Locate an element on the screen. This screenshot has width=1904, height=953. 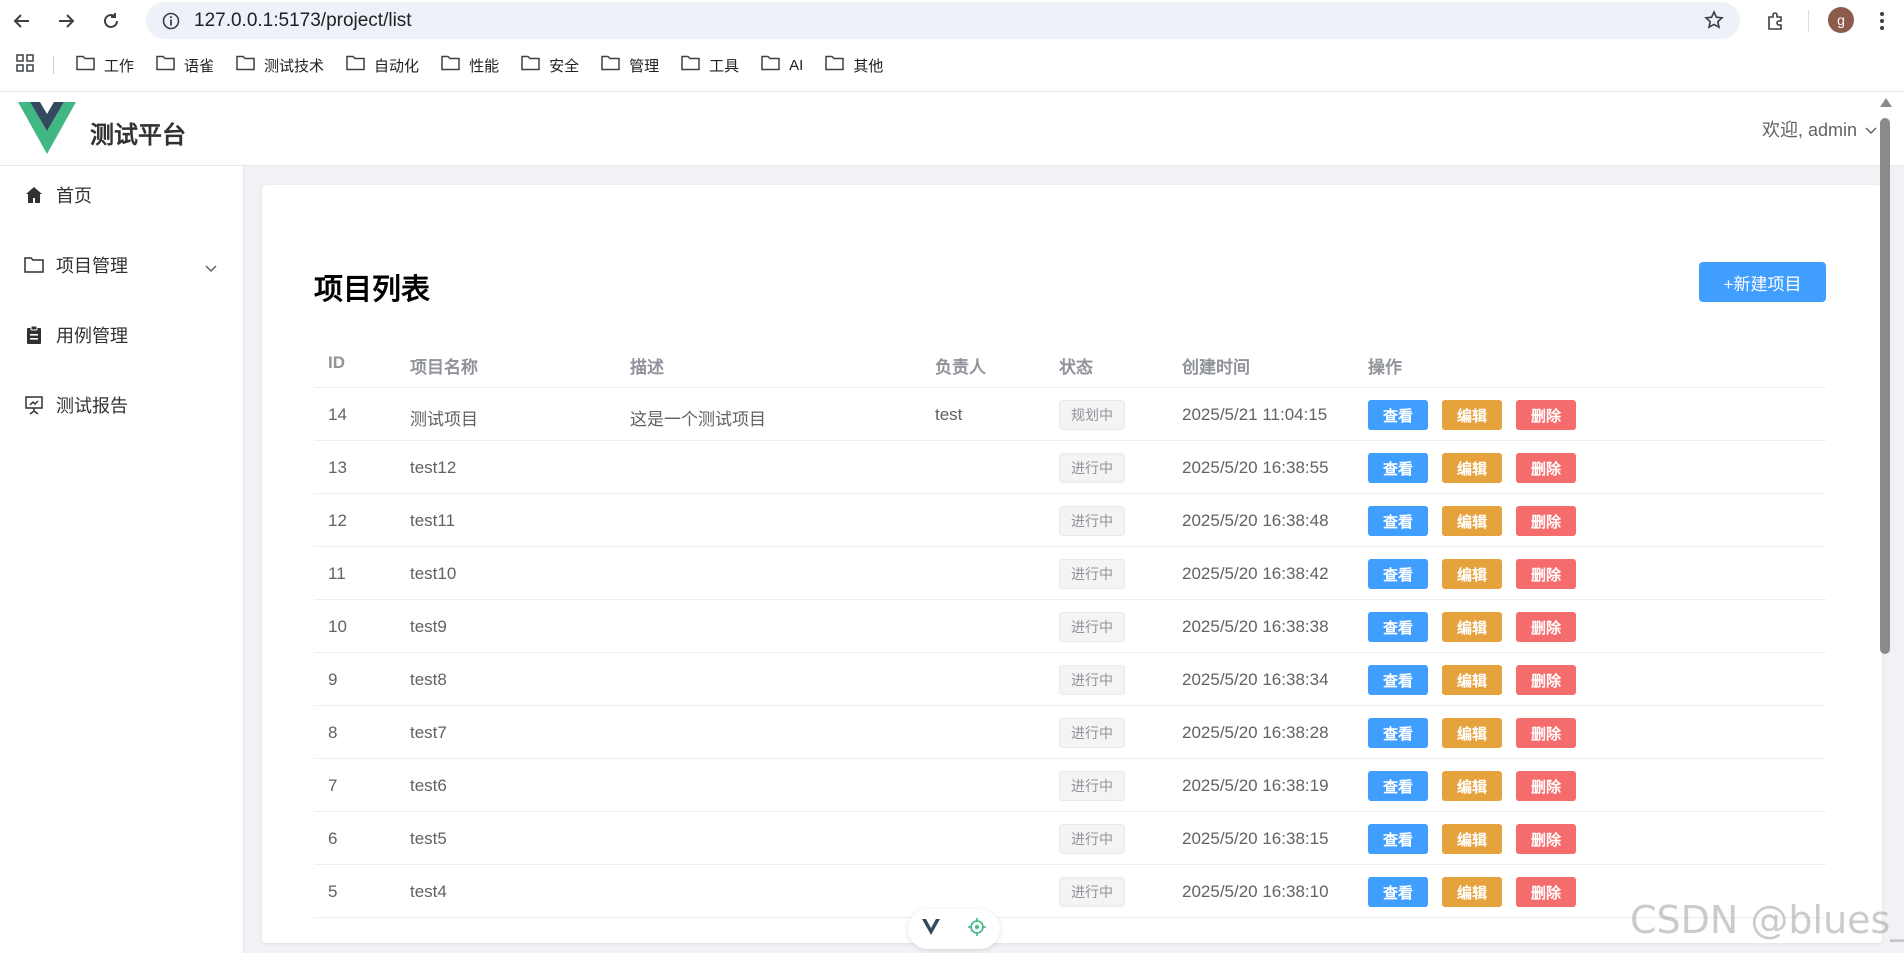
forward-arrow-icon is located at coordinates (66, 21).